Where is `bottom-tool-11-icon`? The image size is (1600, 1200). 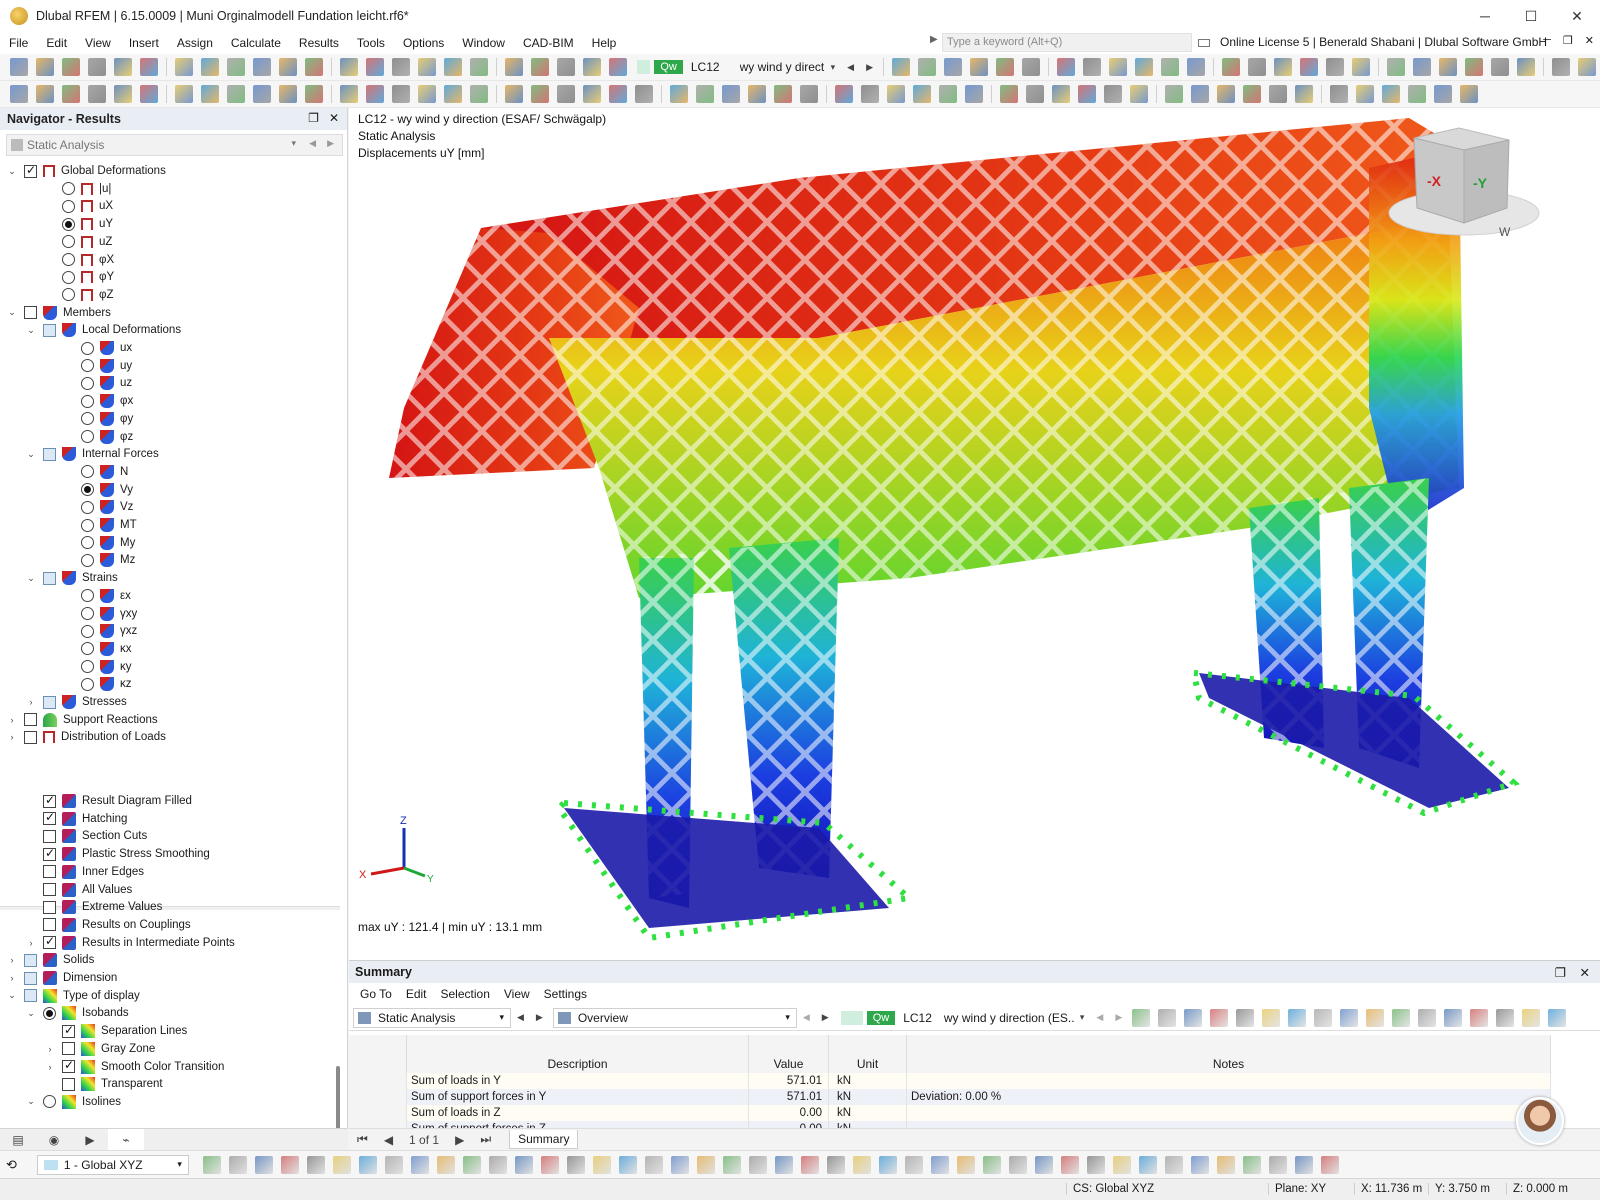
bottom-tool-11-icon is located at coordinates (471, 1164).